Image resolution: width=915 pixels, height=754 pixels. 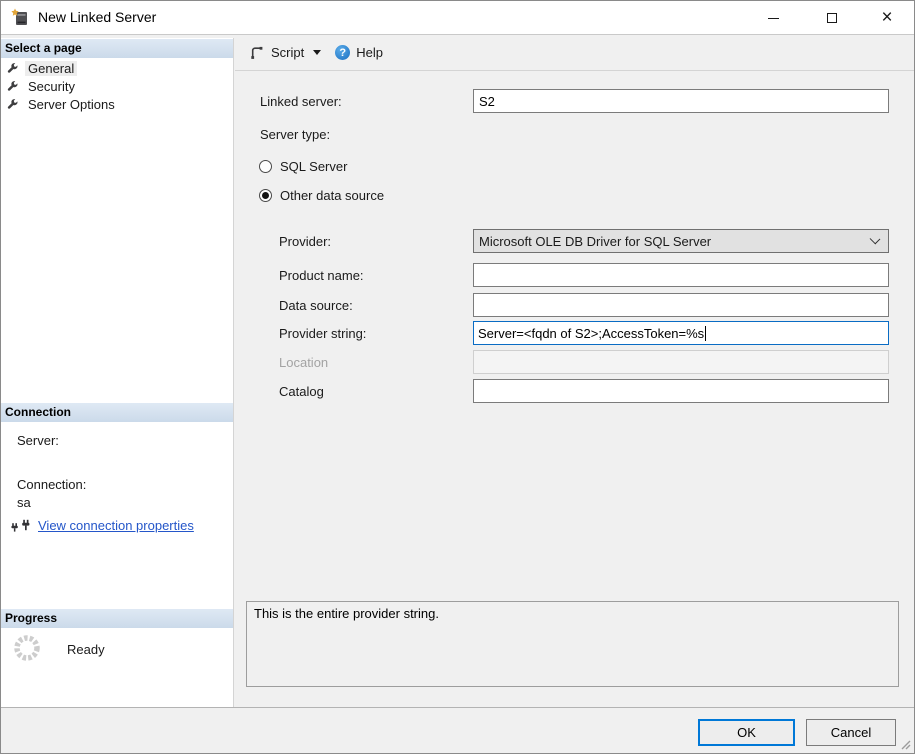 I want to click on provider-string-label: Provider string:, so click(x=323, y=333).